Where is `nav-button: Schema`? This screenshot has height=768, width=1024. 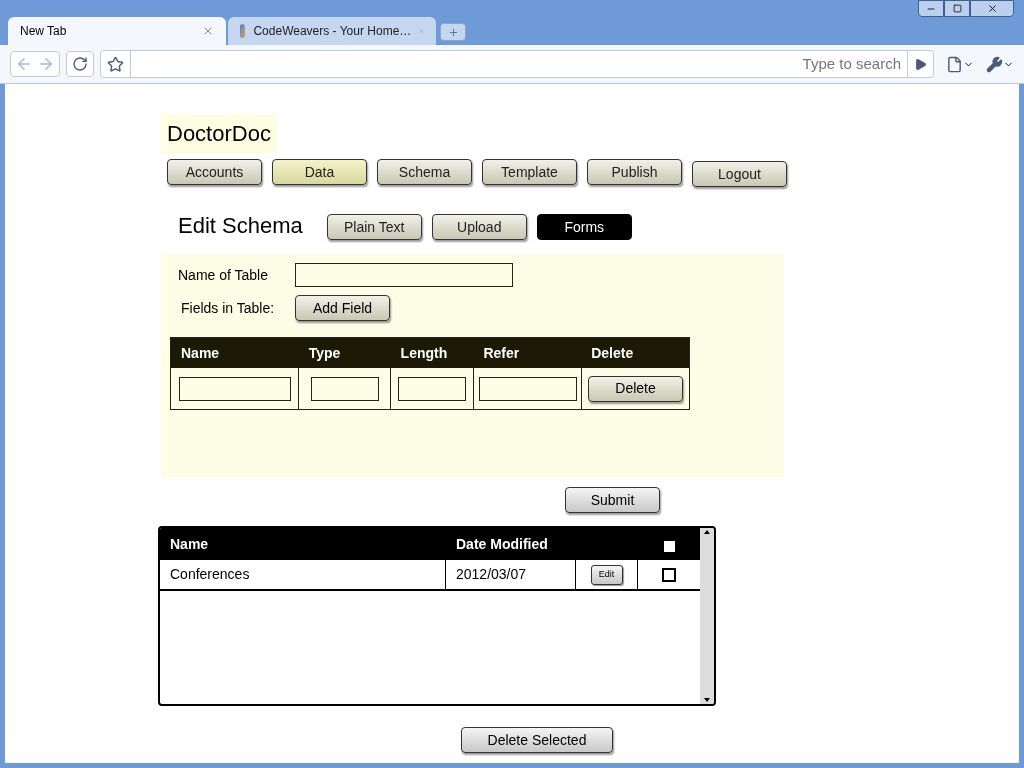
nav-button: Schema is located at coordinates (424, 172).